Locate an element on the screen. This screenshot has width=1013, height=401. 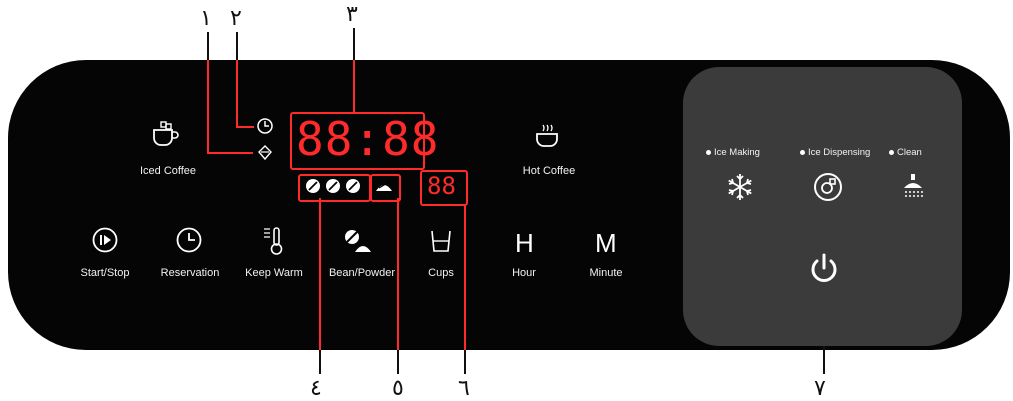
leader-7-ext is located at coordinates (824, 360).